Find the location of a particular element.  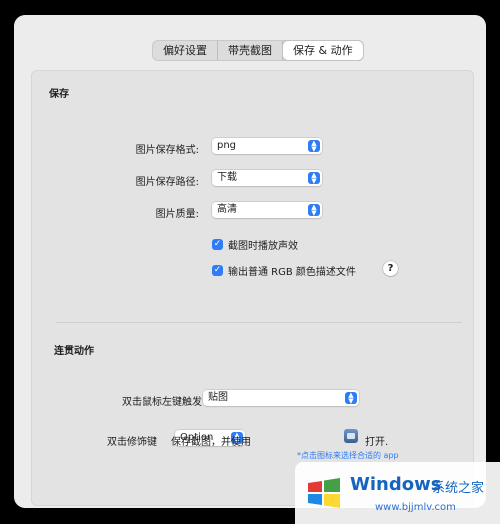

path-value: 下载 is located at coordinates (227, 177).